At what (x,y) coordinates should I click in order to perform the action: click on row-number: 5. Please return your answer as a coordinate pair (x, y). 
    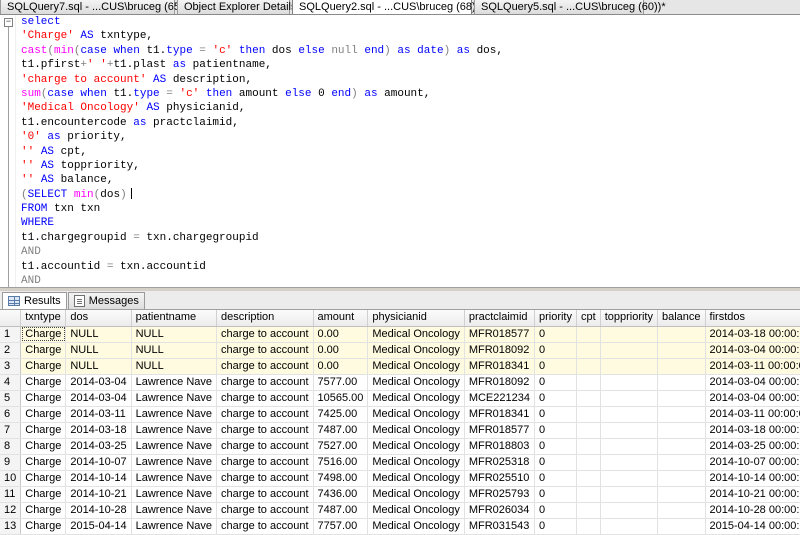
    Looking at the image, I should click on (11, 398).